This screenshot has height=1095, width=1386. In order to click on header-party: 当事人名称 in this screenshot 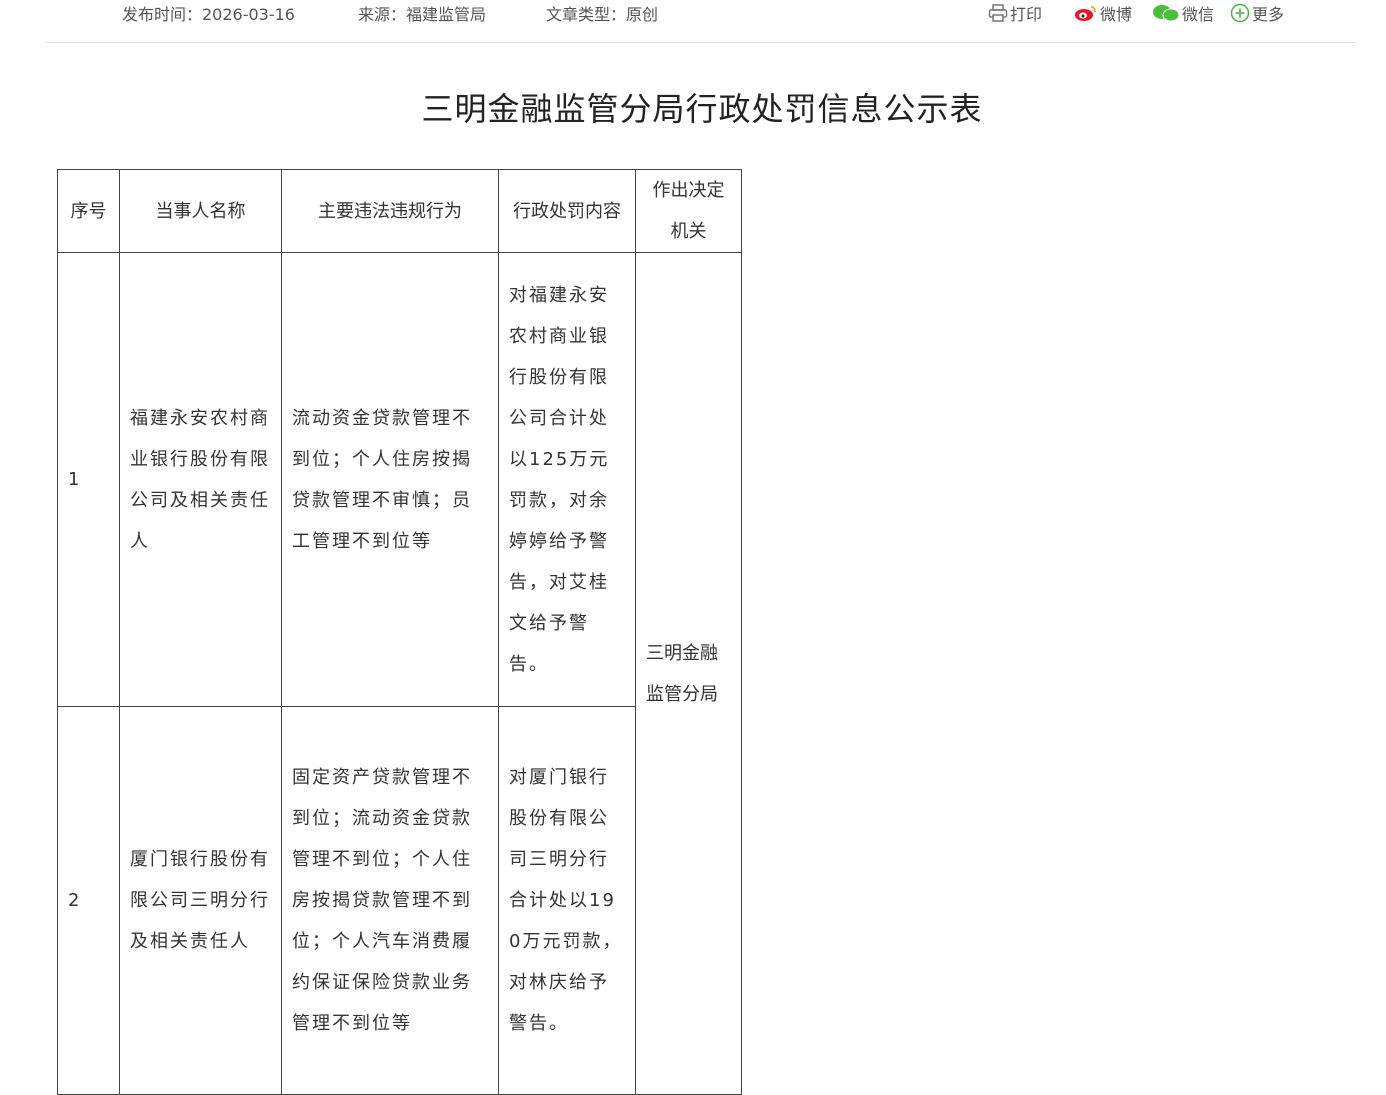, I will do `click(200, 211)`.